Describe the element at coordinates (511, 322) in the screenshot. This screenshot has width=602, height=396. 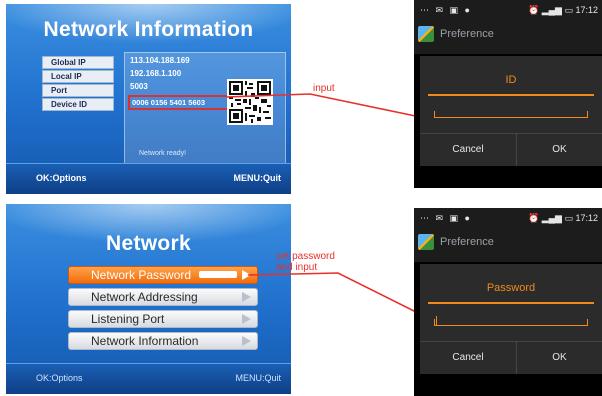
I see `password-input-field` at that location.